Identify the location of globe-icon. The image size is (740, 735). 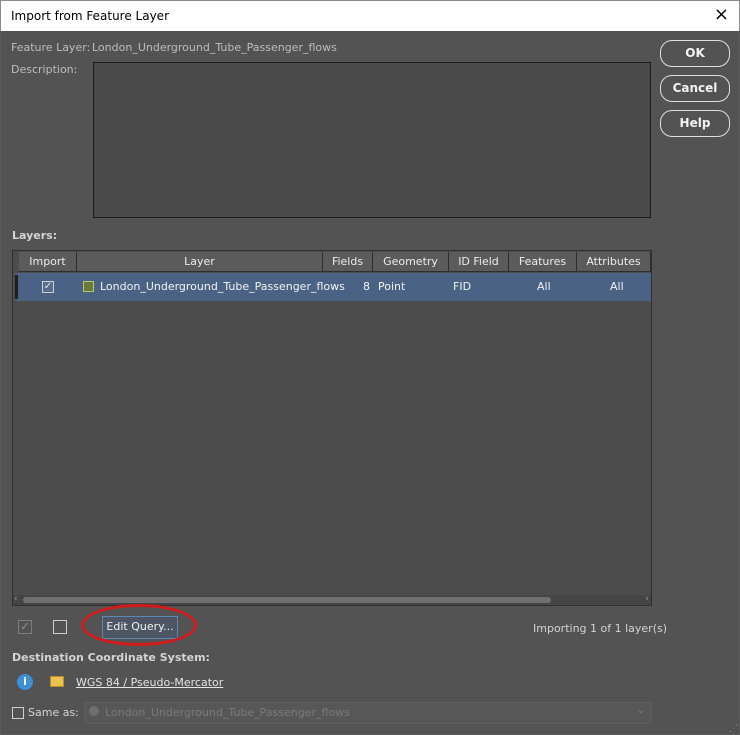
(94, 711).